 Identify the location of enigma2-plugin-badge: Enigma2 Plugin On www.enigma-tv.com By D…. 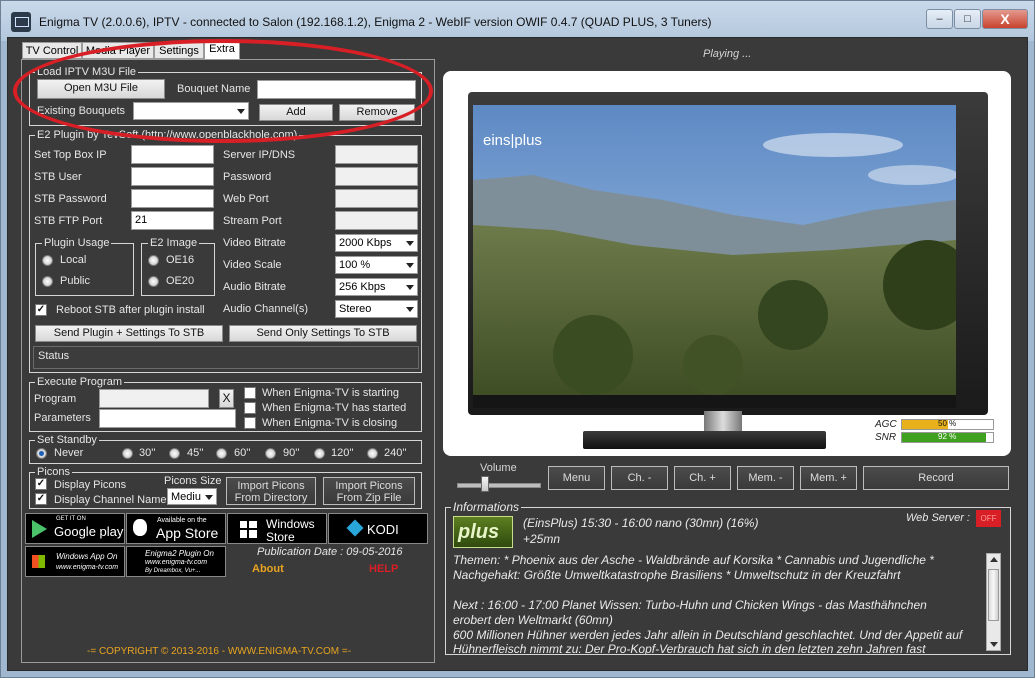
(176, 561).